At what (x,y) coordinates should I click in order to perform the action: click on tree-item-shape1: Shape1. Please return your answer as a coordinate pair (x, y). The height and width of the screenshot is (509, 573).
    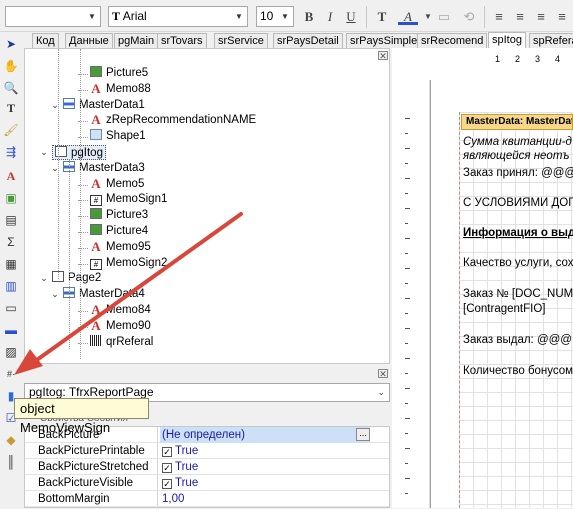
    Looking at the image, I should click on (118, 136).